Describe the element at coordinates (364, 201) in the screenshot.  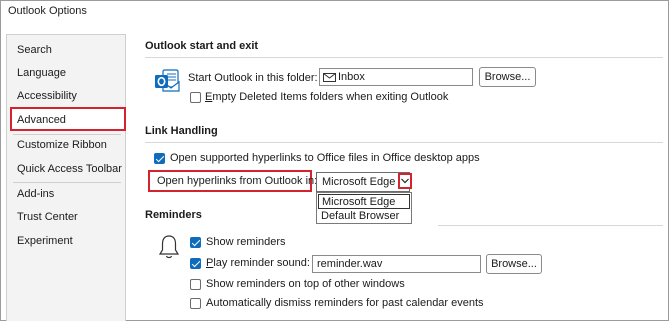
I see `option-microsoft-edge: Microsoft Edge` at that location.